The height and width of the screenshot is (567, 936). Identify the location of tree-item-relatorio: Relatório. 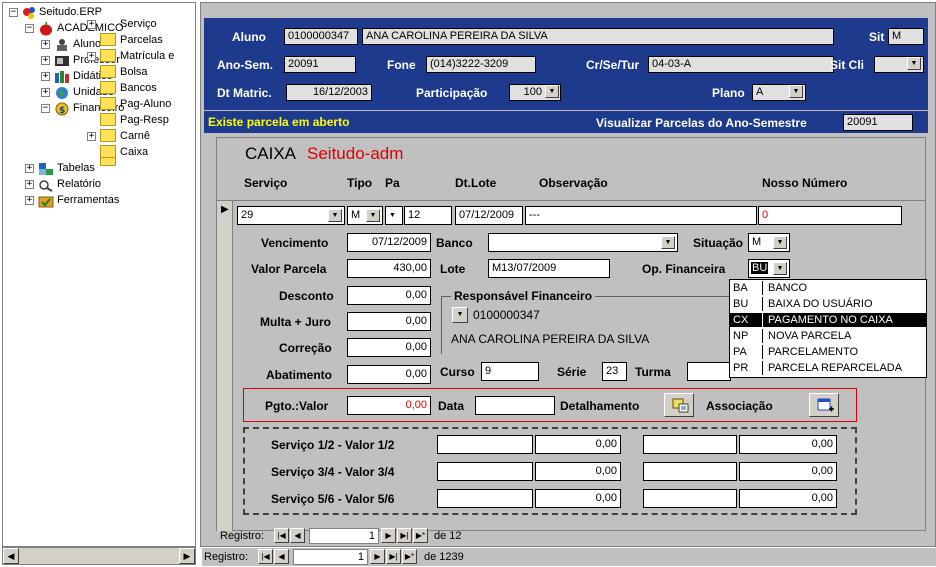
(79, 184).